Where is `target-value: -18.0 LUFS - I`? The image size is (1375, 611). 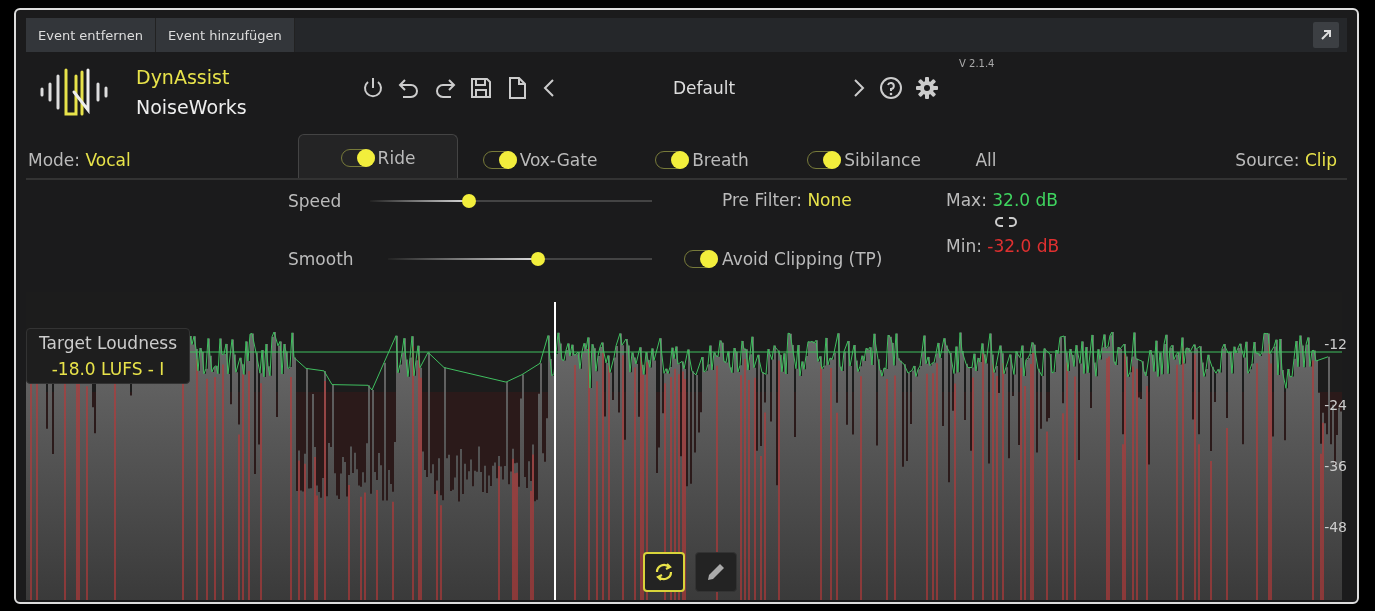 target-value: -18.0 LUFS - I is located at coordinates (108, 369).